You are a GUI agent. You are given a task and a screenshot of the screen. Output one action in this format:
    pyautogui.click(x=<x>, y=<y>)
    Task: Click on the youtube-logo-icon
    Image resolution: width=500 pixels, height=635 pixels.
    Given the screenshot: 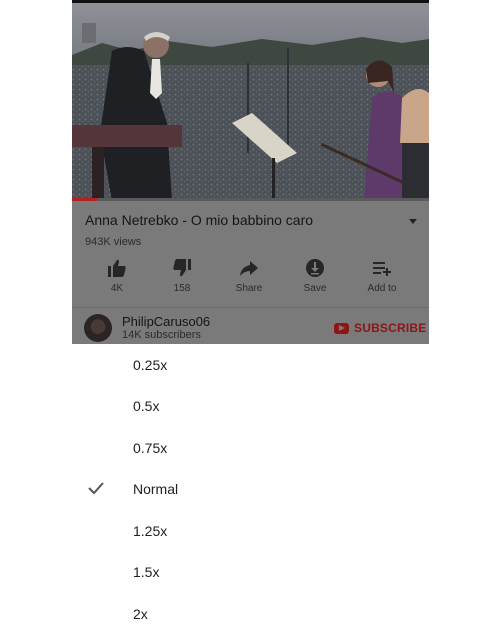 What is the action you would take?
    pyautogui.click(x=341, y=328)
    